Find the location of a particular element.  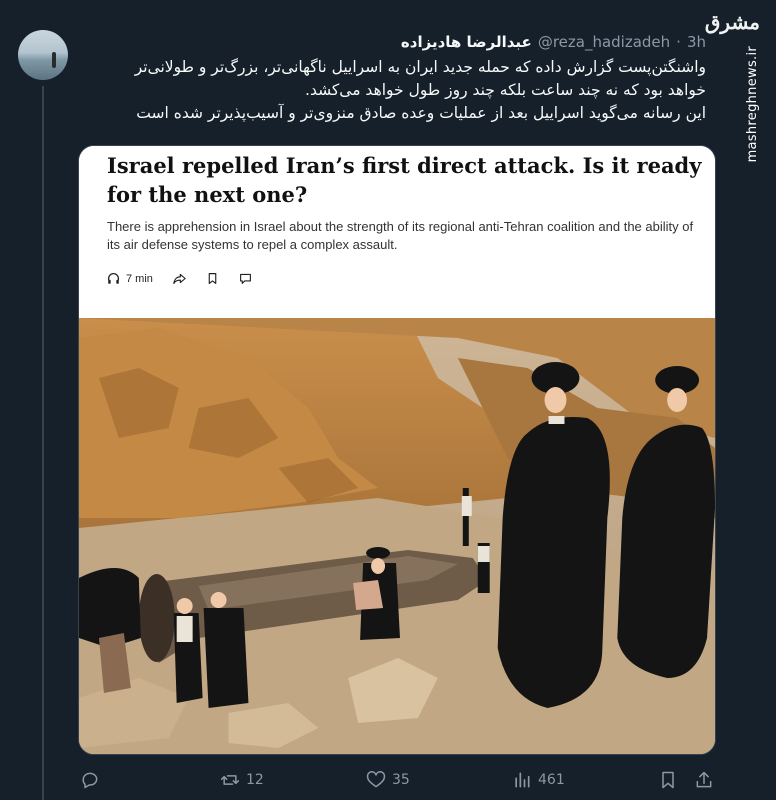

share-icon is located at coordinates (704, 779).